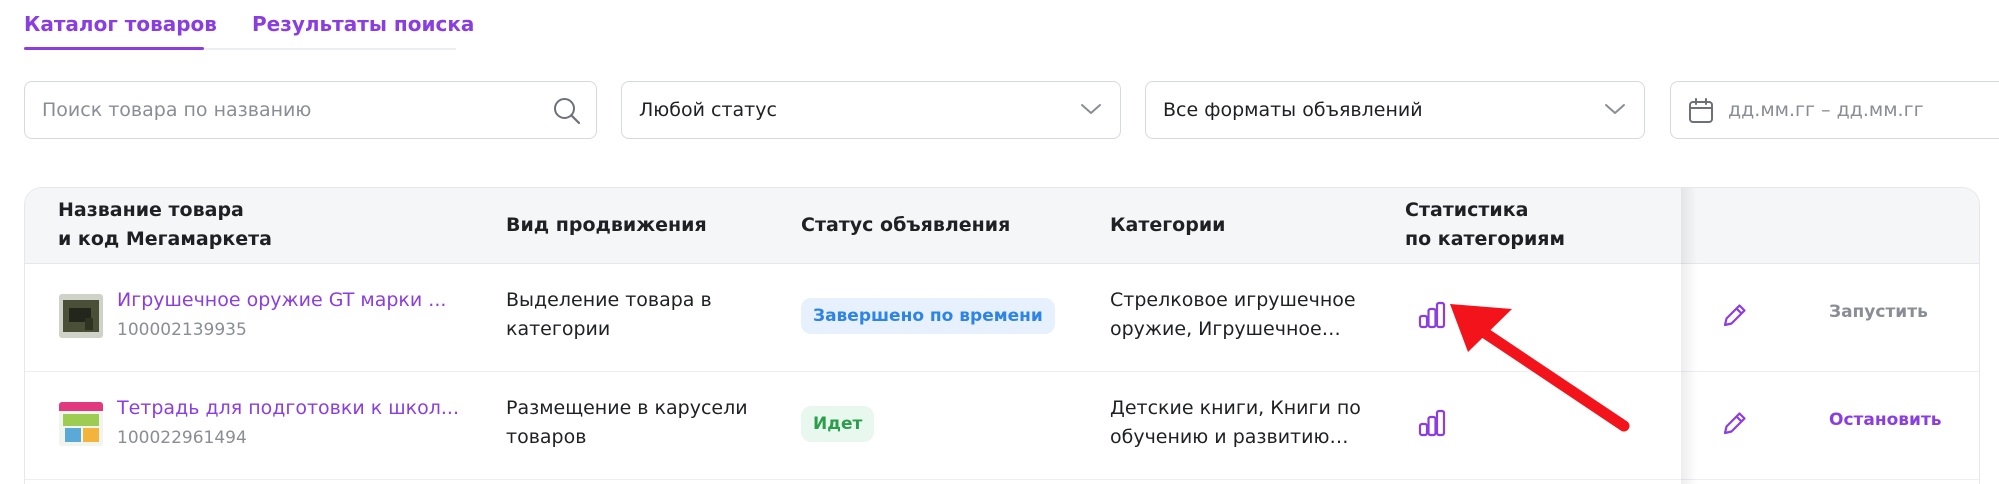 The image size is (1999, 484). Describe the element at coordinates (182, 330) in the screenshot. I see `product-code: 100002139935` at that location.